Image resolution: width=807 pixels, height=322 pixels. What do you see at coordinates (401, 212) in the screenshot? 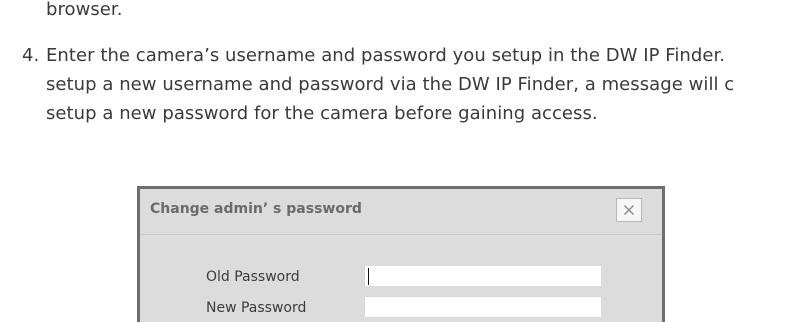
I see `dialog-titlebar: Change admin’ s password` at bounding box center [401, 212].